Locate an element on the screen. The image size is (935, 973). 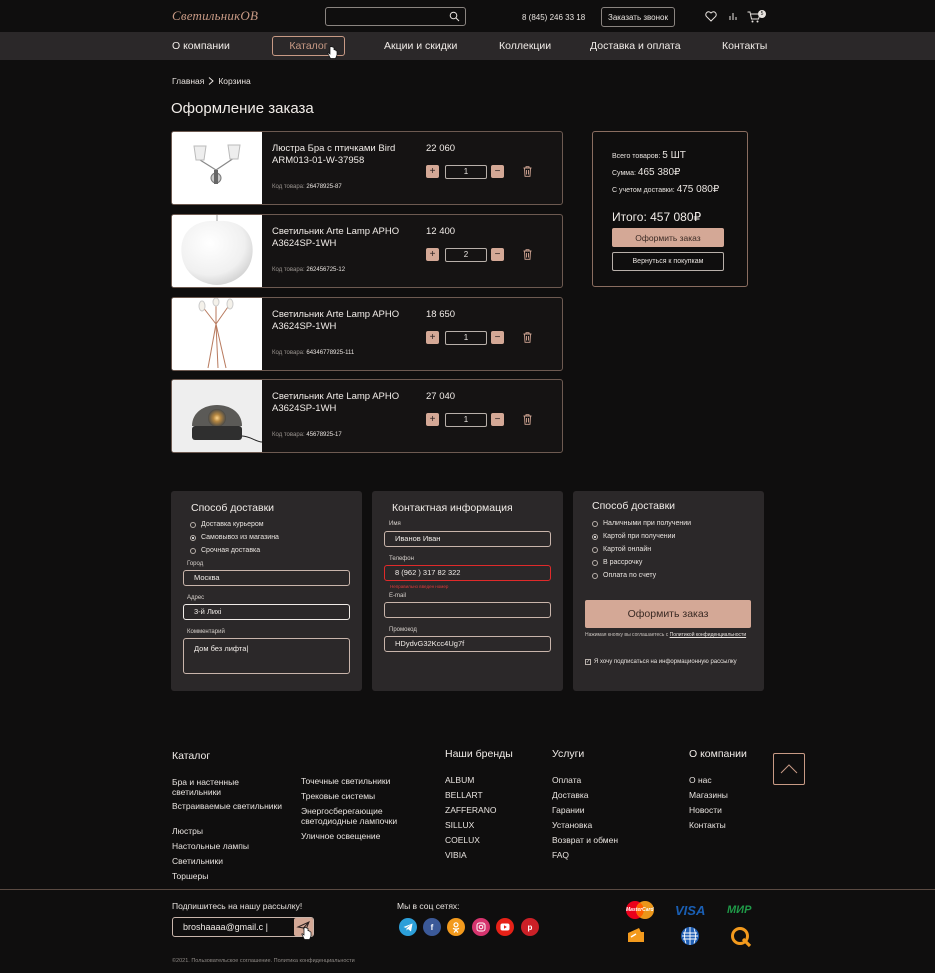
product-price: 22 060 is located at coordinates (441, 148).